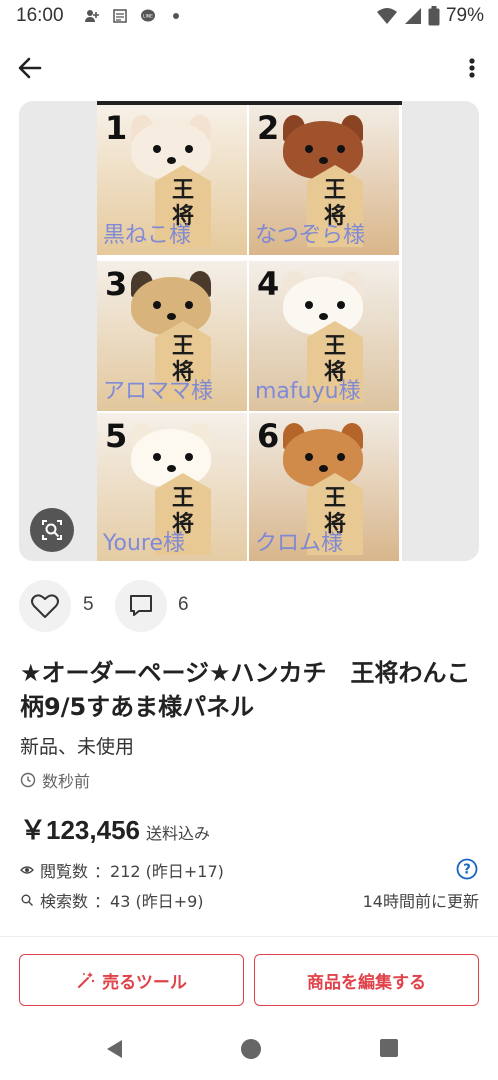 This screenshot has width=498, height=1080. Describe the element at coordinates (77, 747) in the screenshot. I see `item-condition: 新品、未使用` at that location.